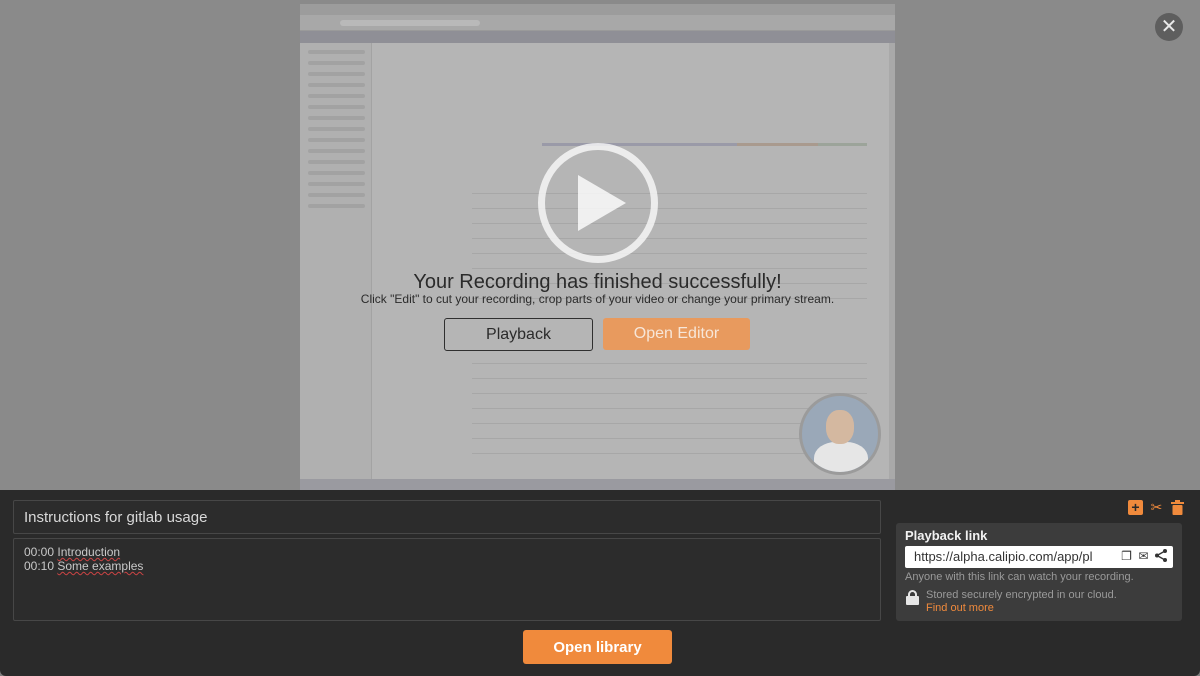 The height and width of the screenshot is (676, 1200). Describe the element at coordinates (597, 647) in the screenshot. I see `open-library-button: Open library` at that location.